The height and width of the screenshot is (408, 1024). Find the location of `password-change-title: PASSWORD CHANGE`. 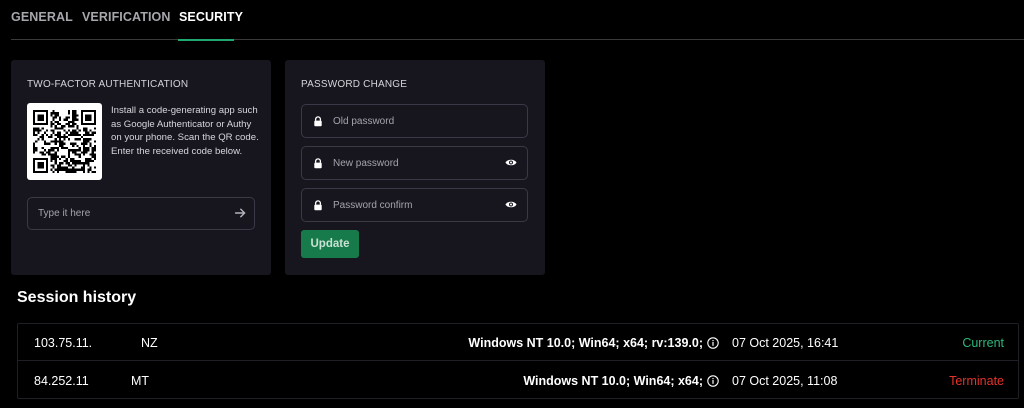

password-change-title: PASSWORD CHANGE is located at coordinates (354, 84).